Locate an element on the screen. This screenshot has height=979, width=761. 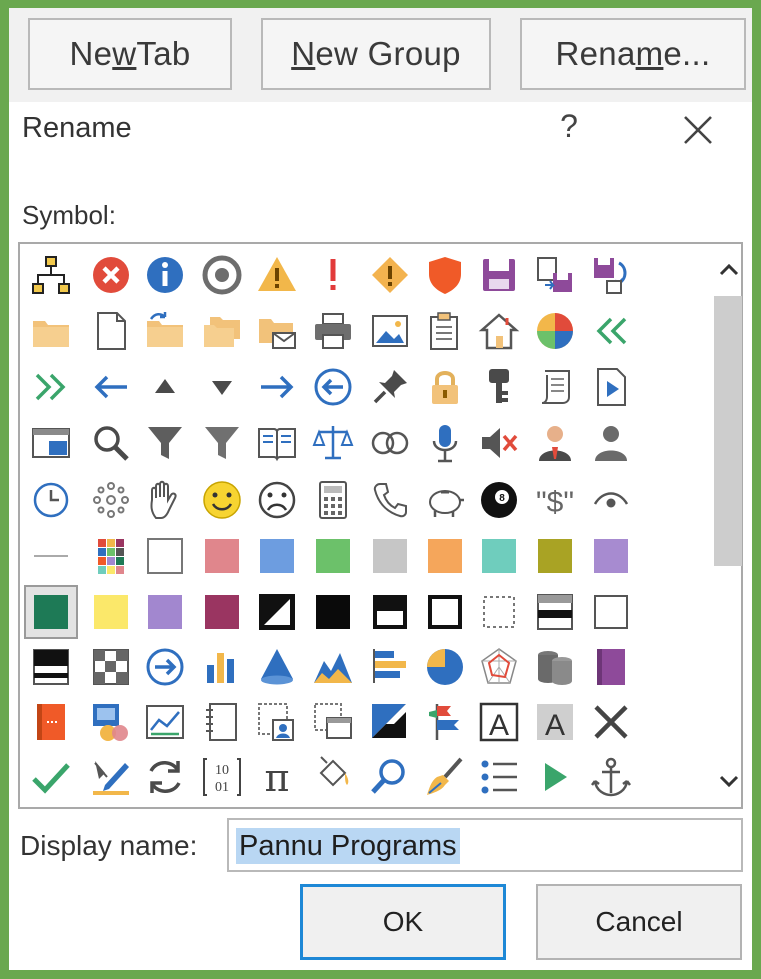
symbol-text-a-shaded: A is located at coordinates (555, 722).